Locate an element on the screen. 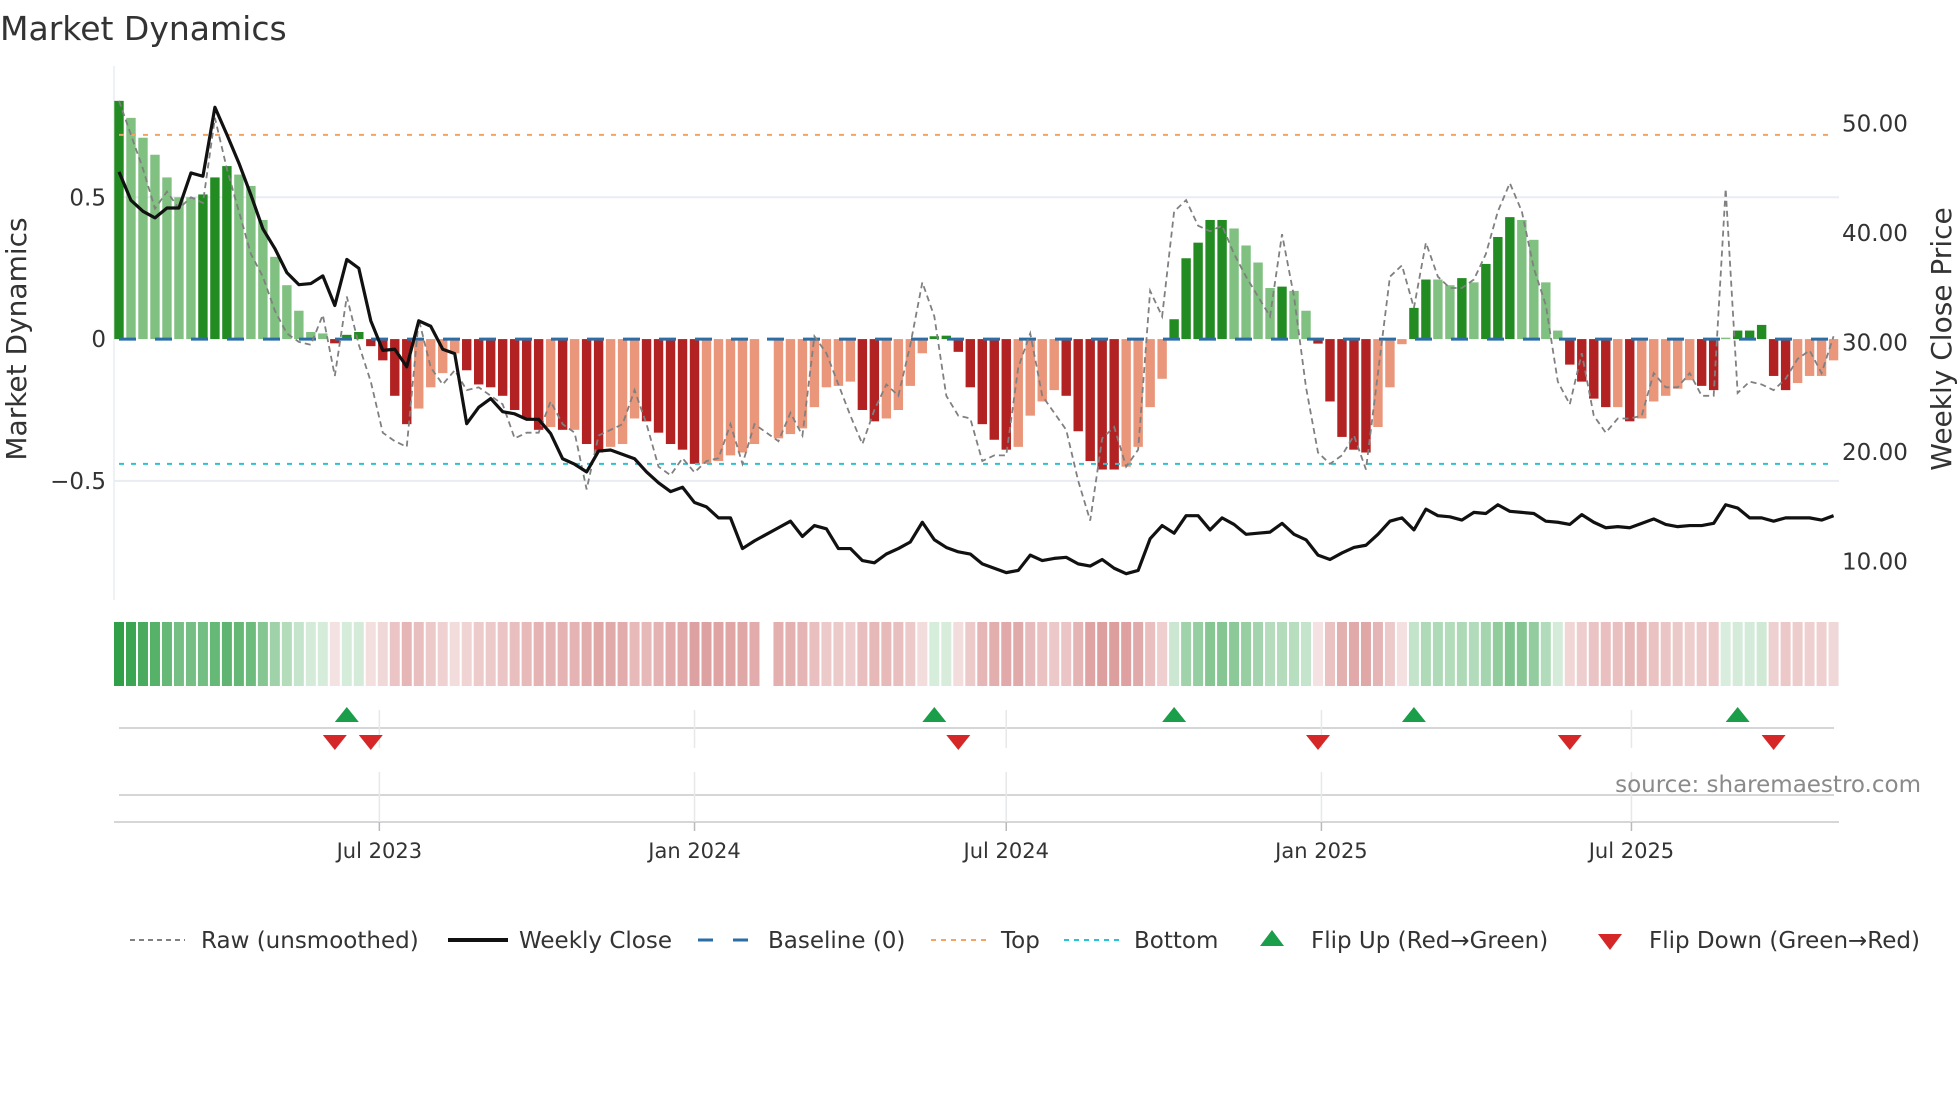 This screenshot has width=1960, height=1102. legend-label-flip-up: Flip Up (Red→Green) is located at coordinates (1429, 941).